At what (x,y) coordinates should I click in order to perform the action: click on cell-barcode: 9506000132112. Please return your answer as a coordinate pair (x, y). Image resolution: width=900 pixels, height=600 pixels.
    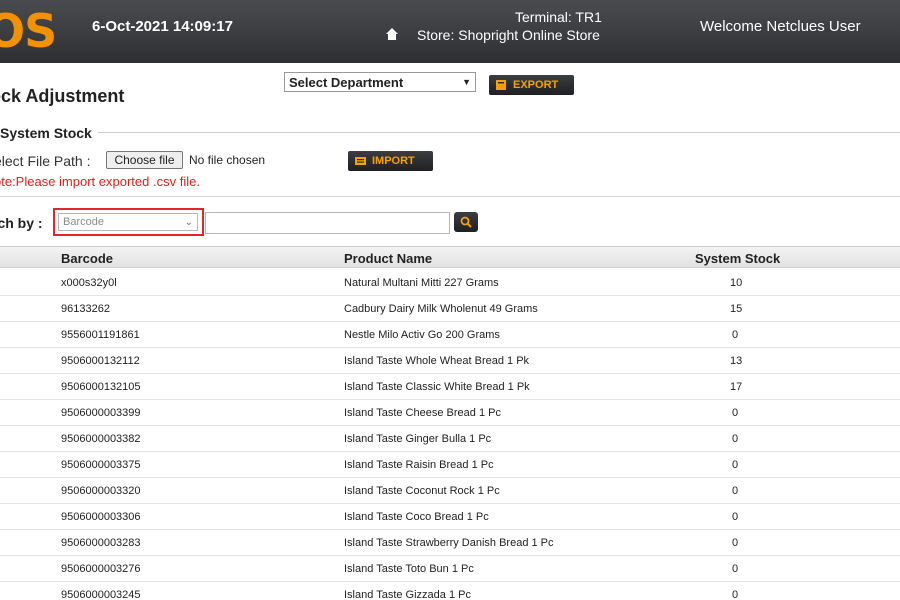
    Looking at the image, I should click on (100, 361).